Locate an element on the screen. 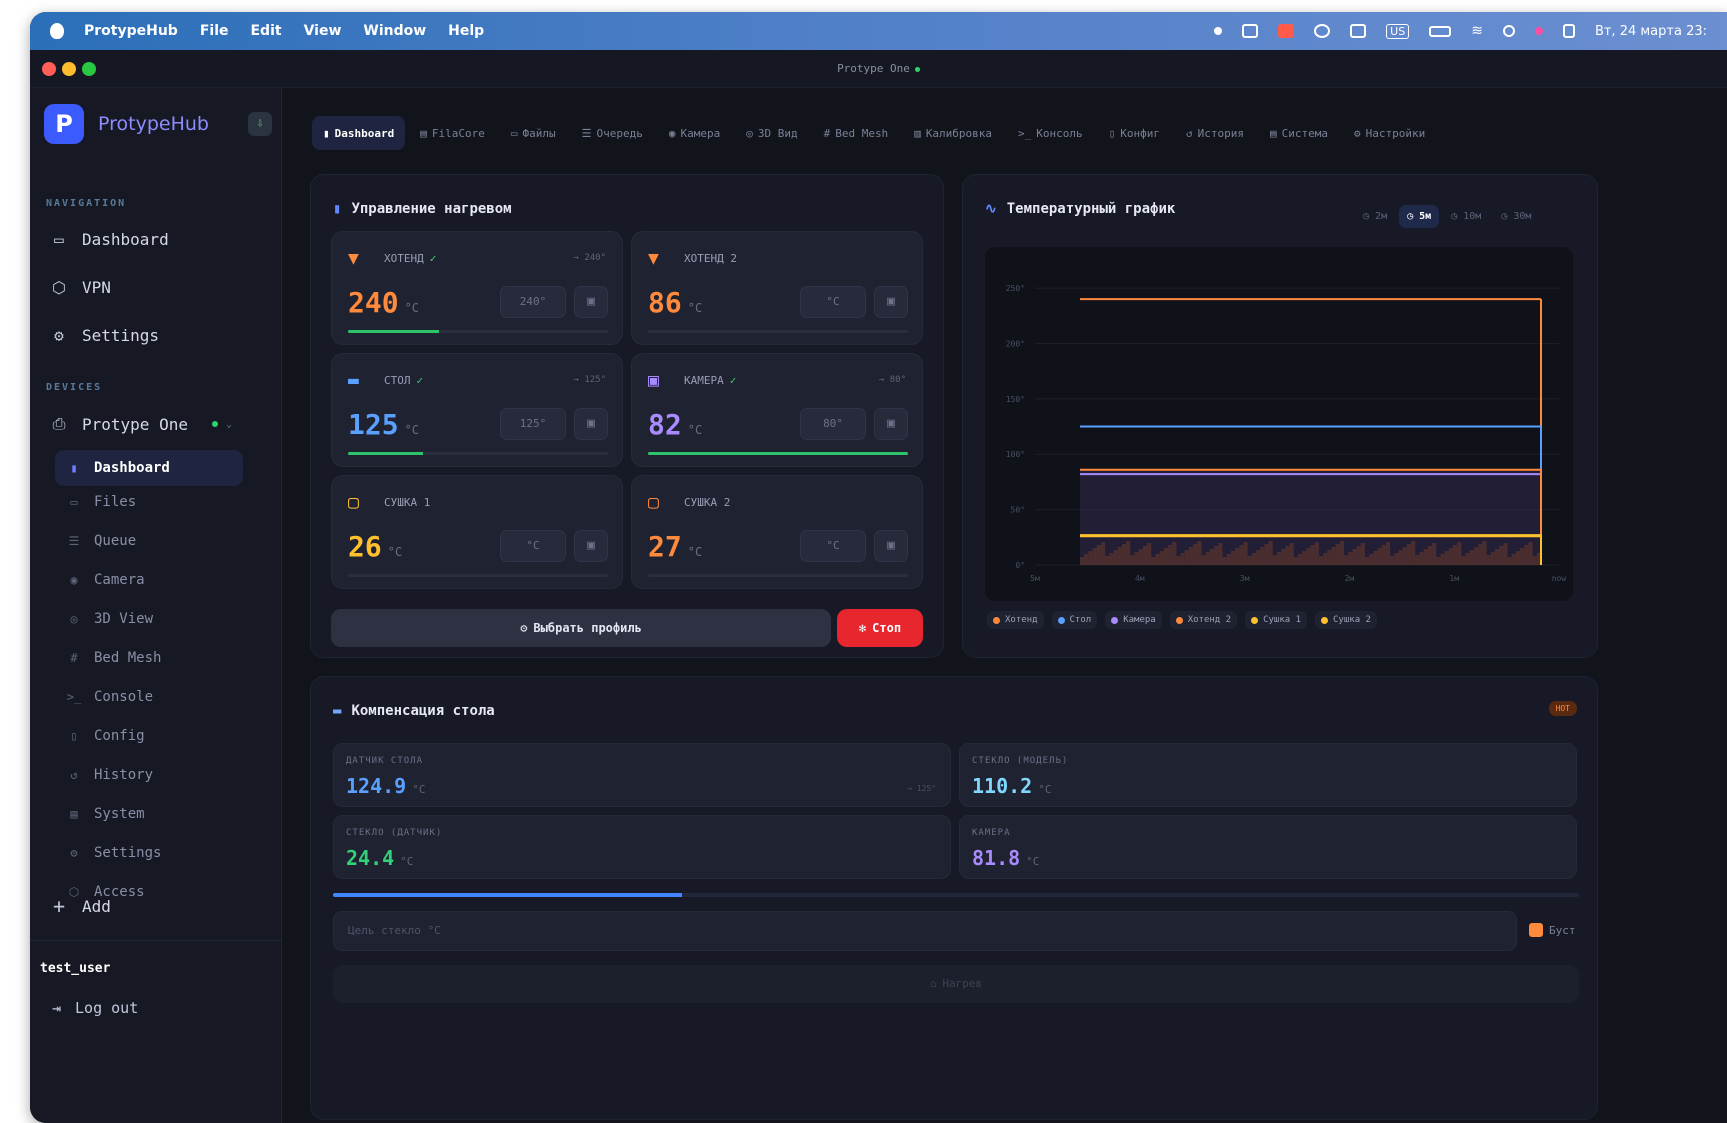 The image size is (1727, 1123). add-device-button: + Add is located at coordinates (80, 906).